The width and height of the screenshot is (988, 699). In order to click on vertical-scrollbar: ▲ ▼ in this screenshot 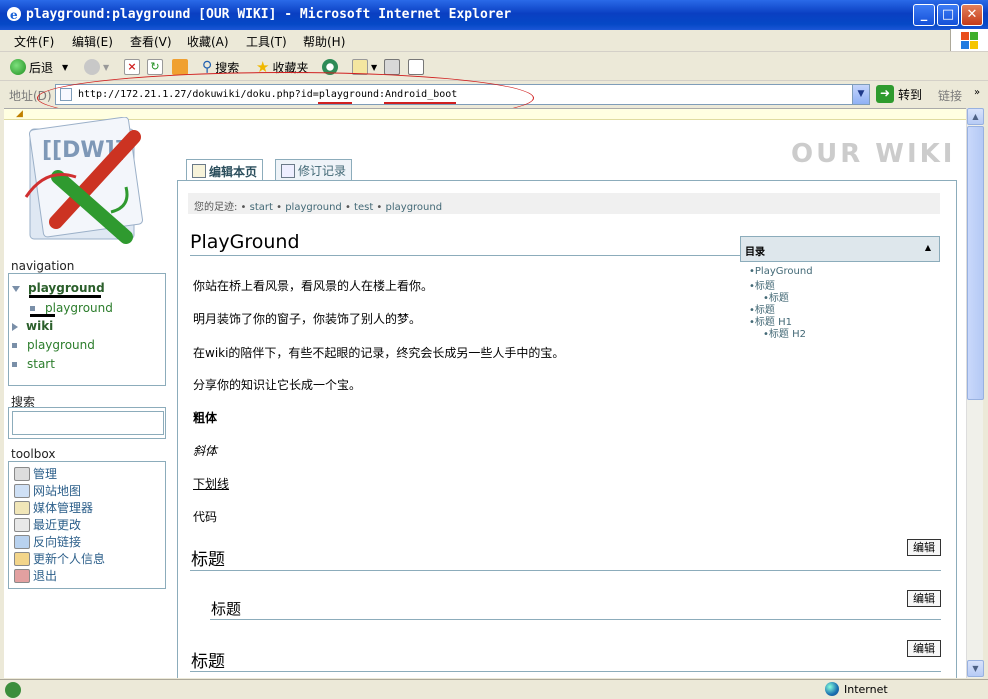, I will do `click(975, 393)`.